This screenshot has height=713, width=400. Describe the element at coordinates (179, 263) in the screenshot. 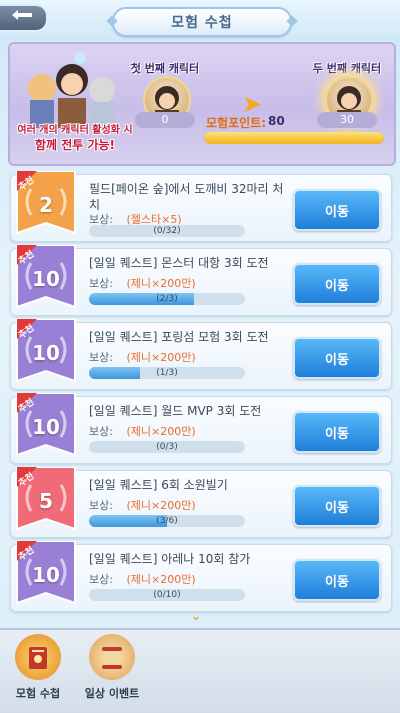

I see `quest-title: [일일 퀘스트] 몬스터 대항 3회 도전` at that location.